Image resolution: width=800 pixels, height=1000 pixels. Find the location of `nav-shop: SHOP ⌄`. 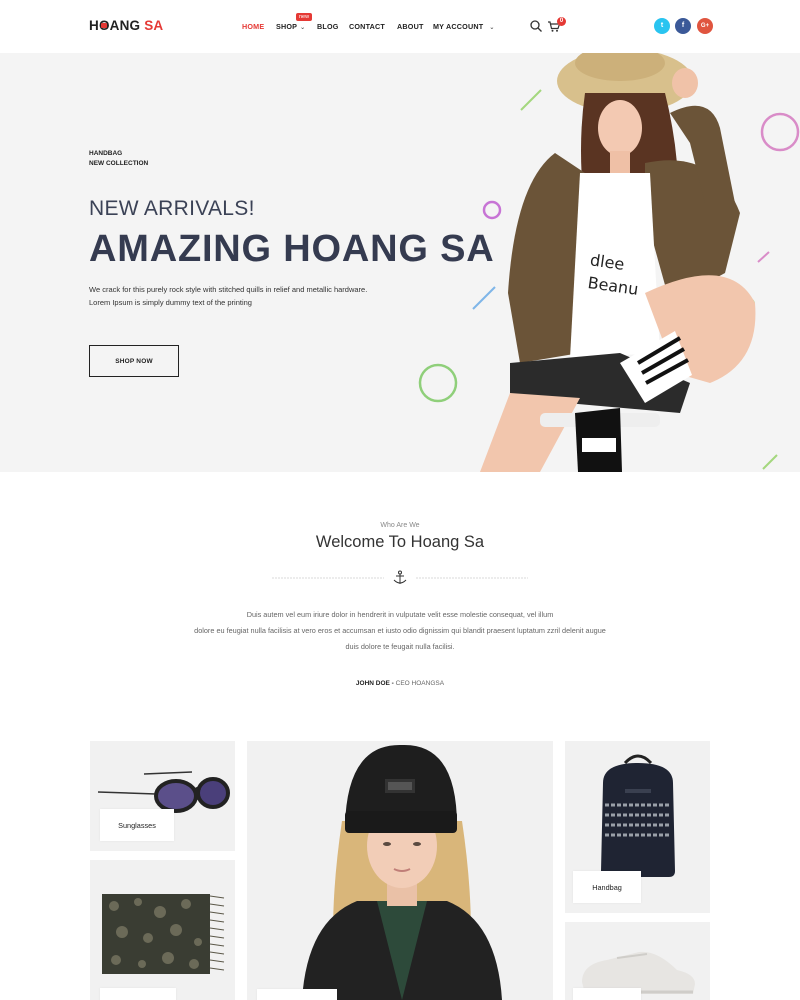

nav-shop: SHOP ⌄ is located at coordinates (290, 26).